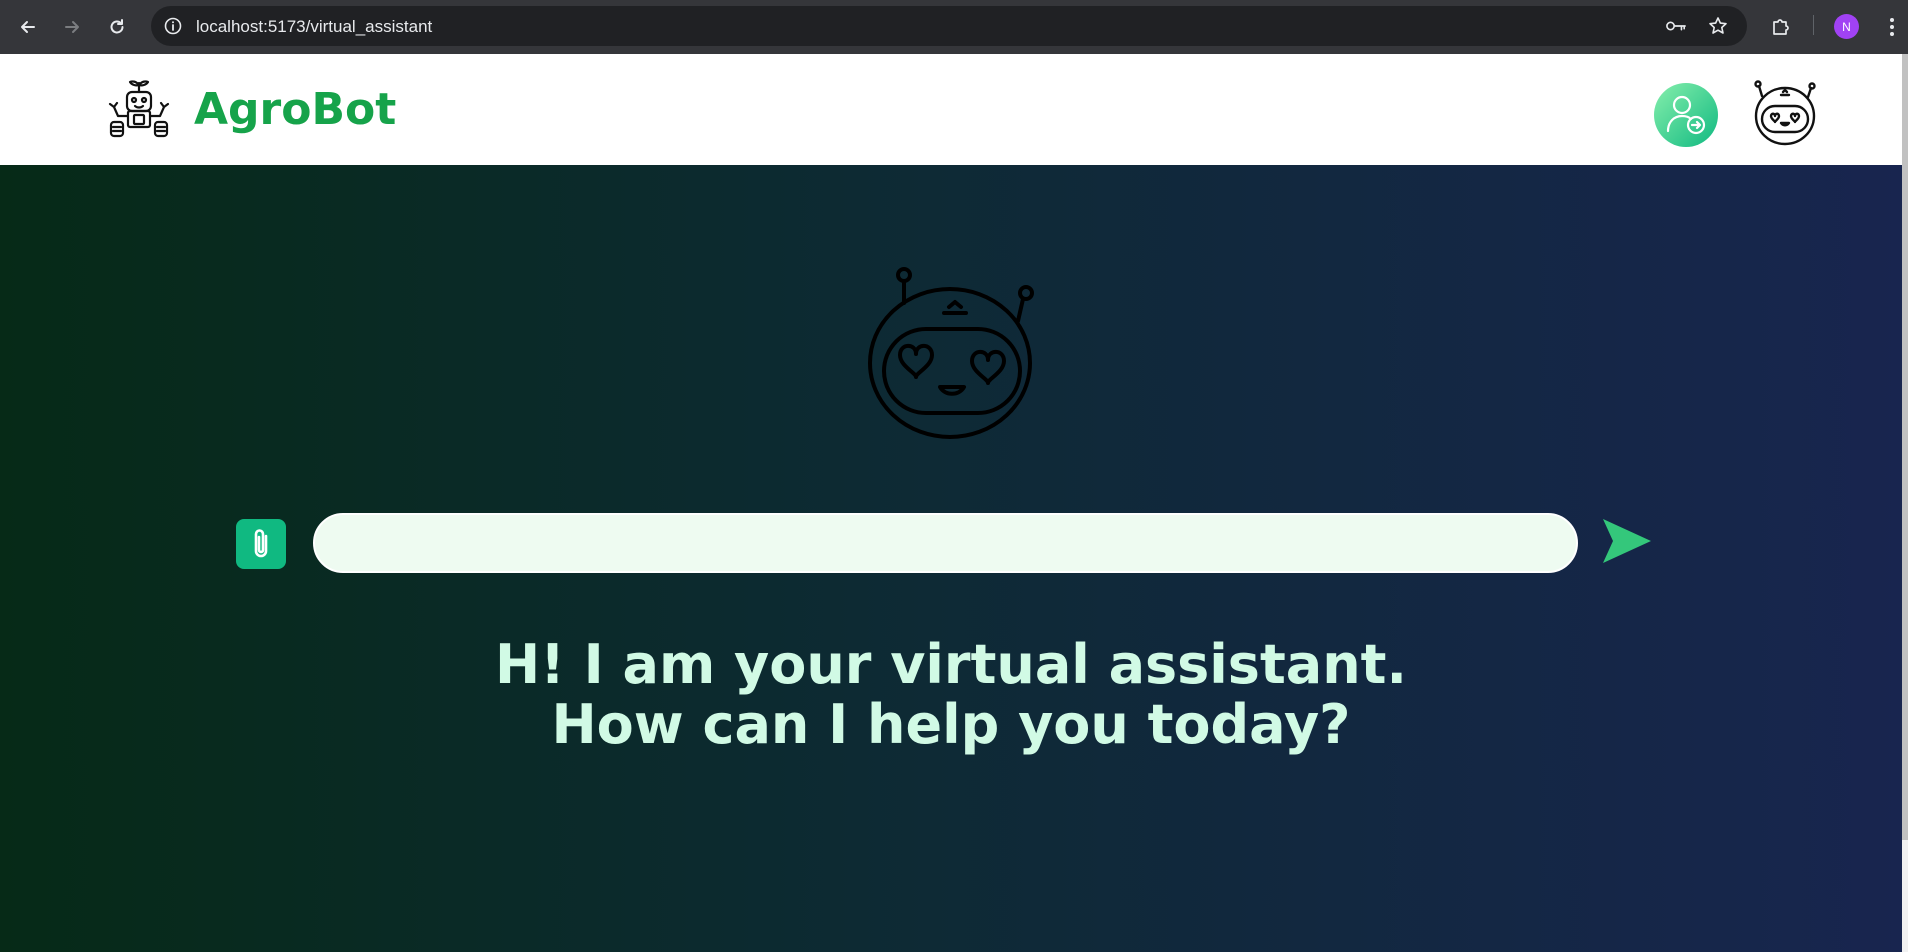 The width and height of the screenshot is (1908, 952). I want to click on site-info-icon, so click(173, 26).